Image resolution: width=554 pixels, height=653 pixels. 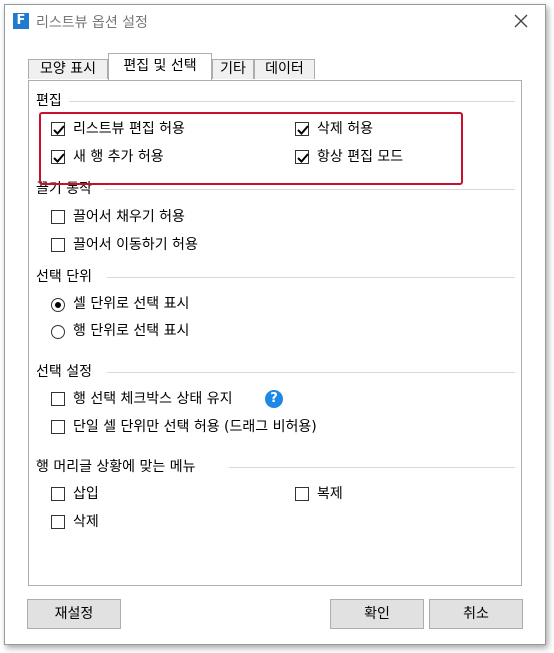 I want to click on close-button, so click(x=521, y=21).